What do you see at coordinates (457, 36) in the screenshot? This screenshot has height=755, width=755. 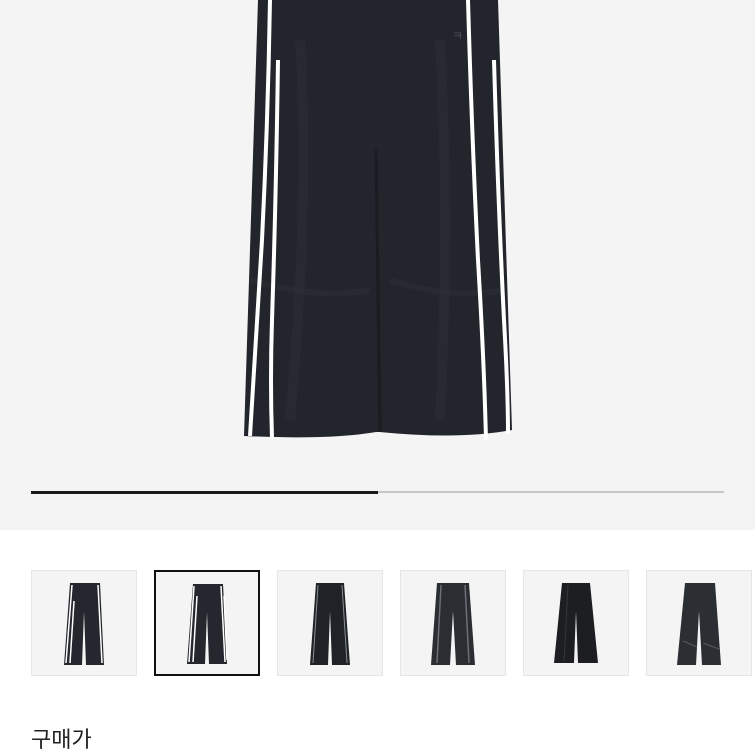 I see `svg-text: ㅋ` at bounding box center [457, 36].